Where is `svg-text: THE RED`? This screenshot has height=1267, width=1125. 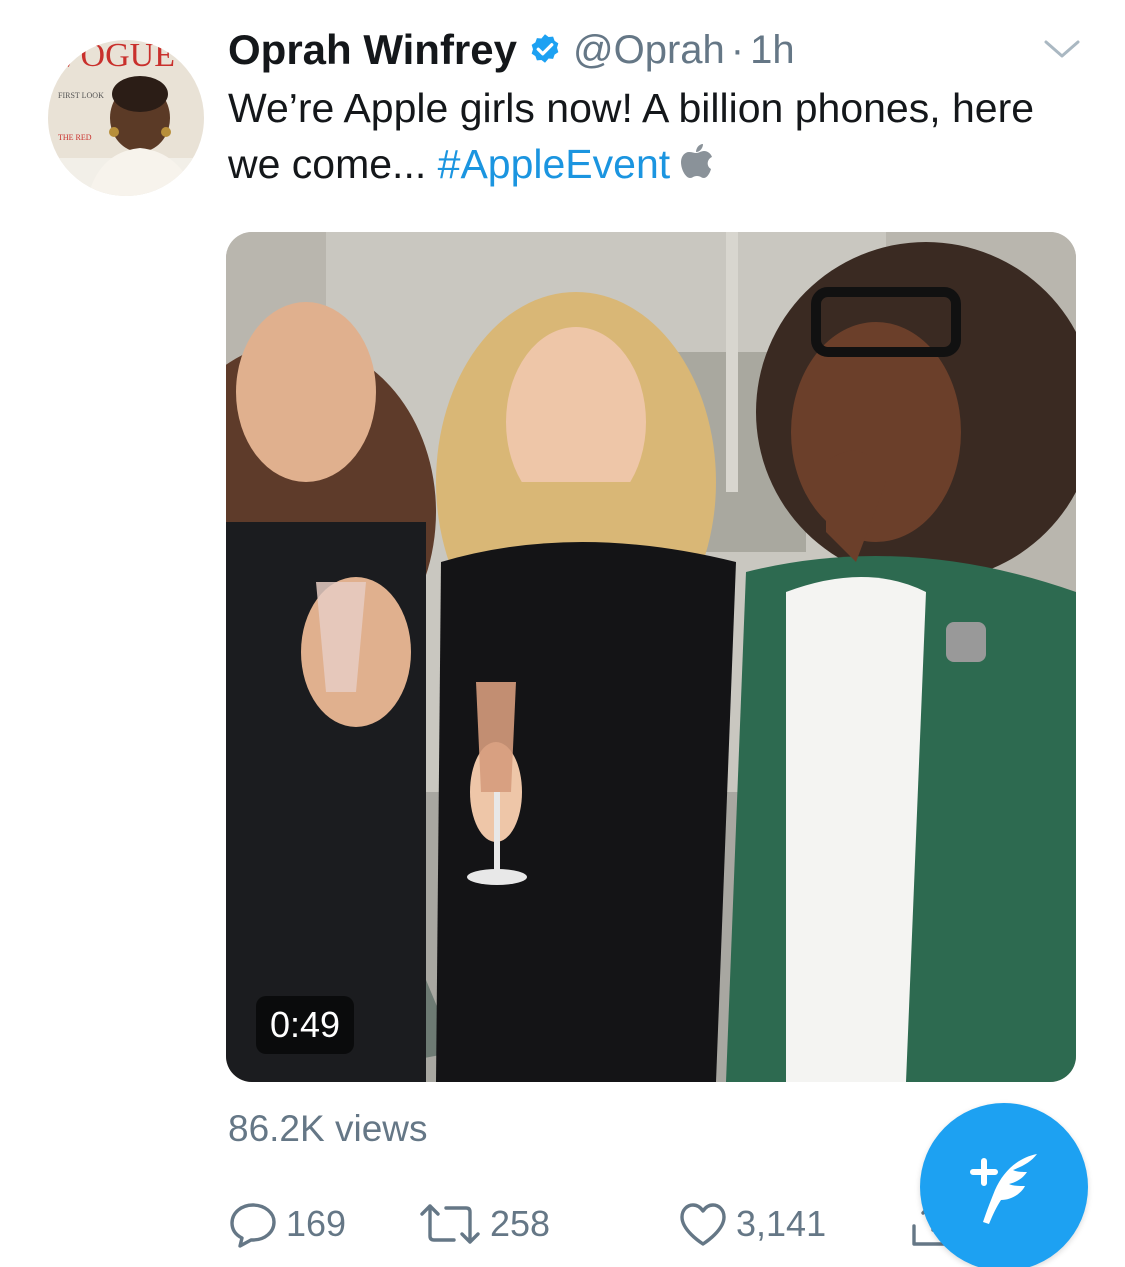
svg-text: THE RED is located at coordinates (75, 137).